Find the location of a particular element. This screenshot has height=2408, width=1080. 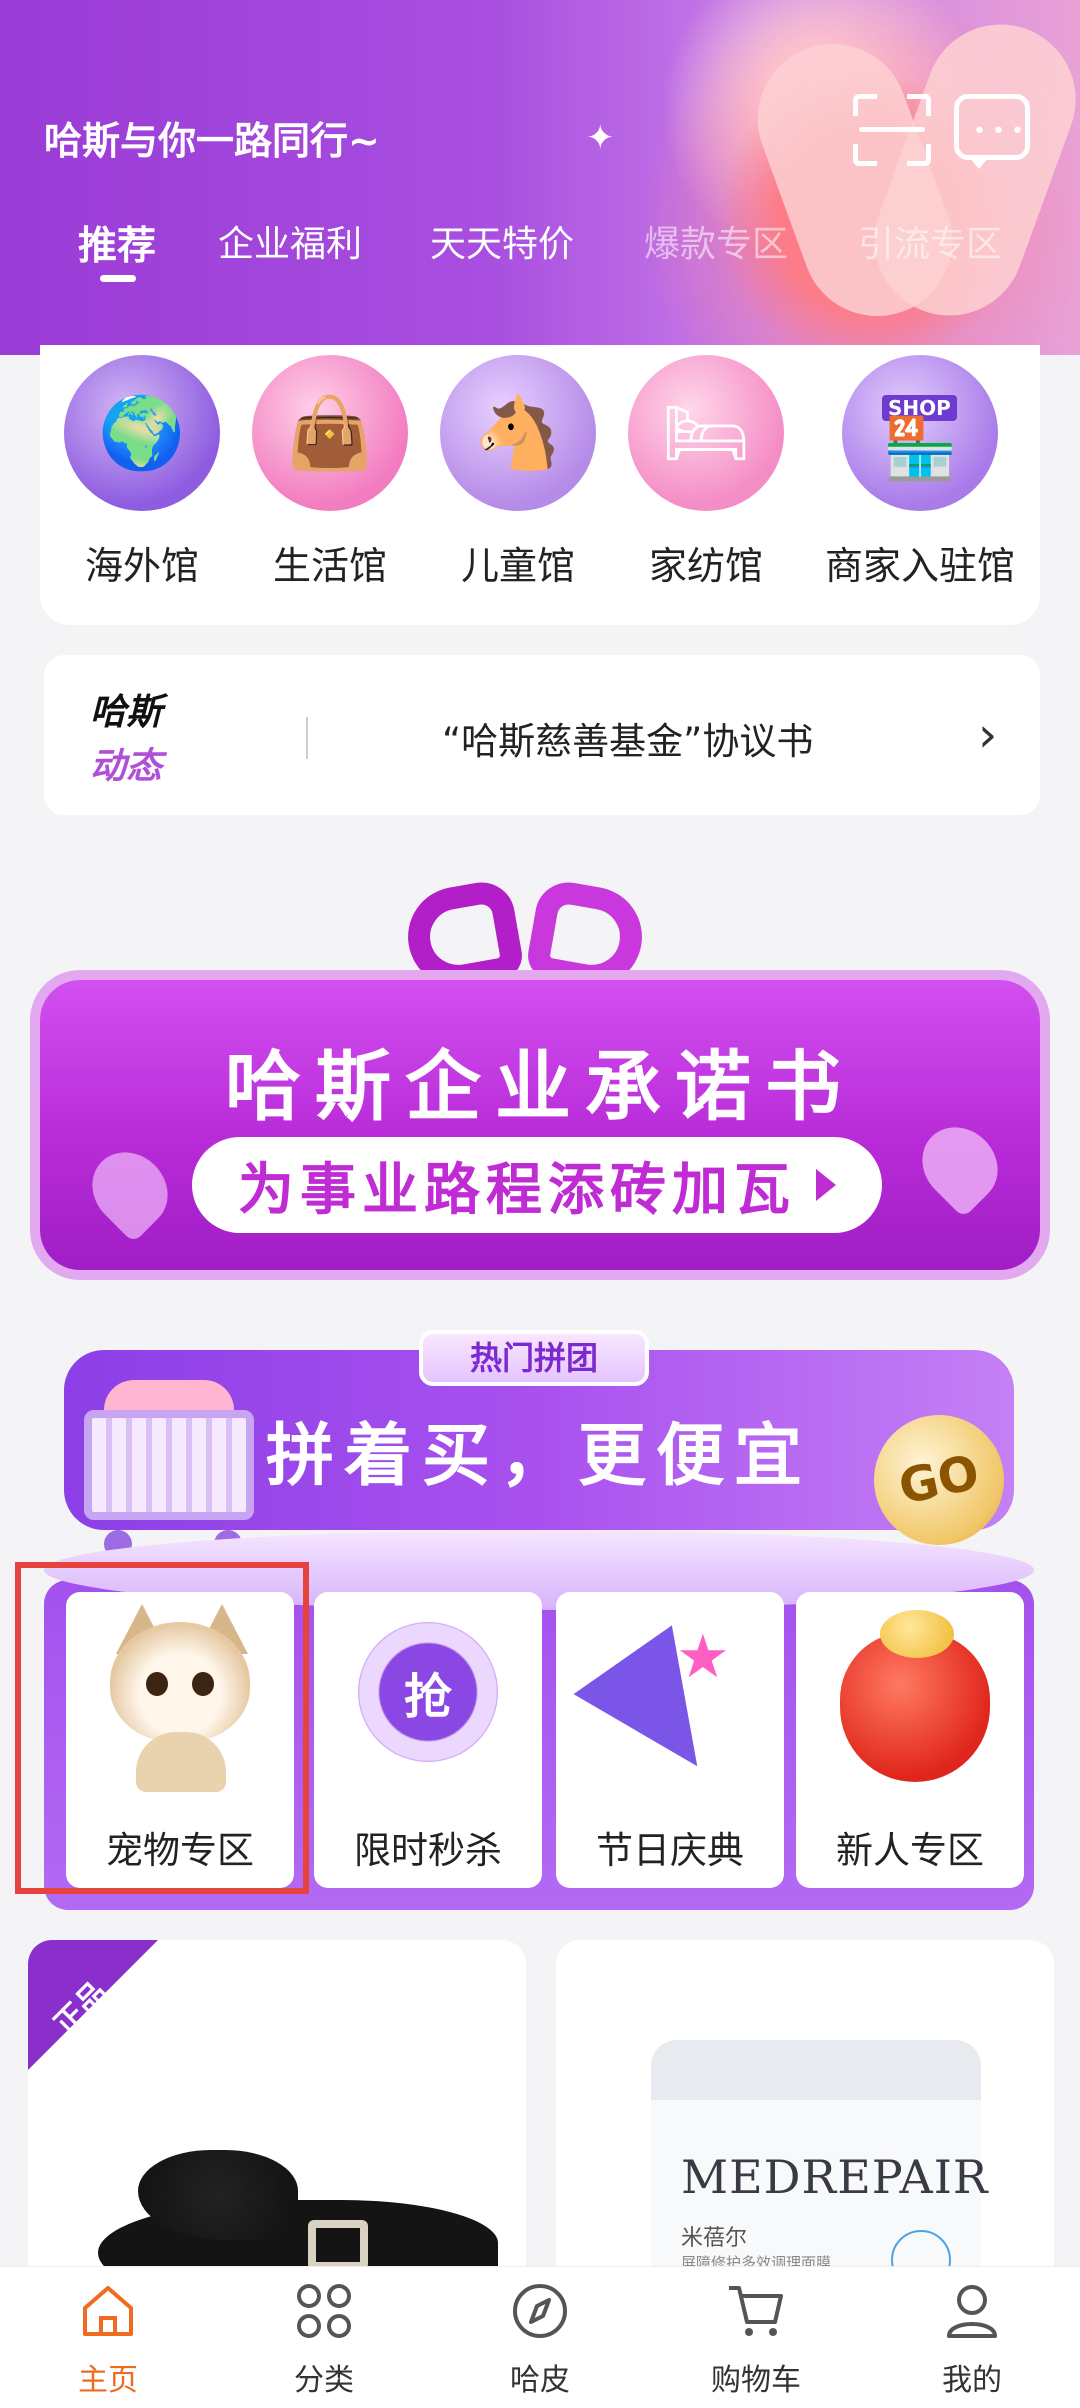

flash-sale-card: 抢 限时秒杀 is located at coordinates (428, 1740).